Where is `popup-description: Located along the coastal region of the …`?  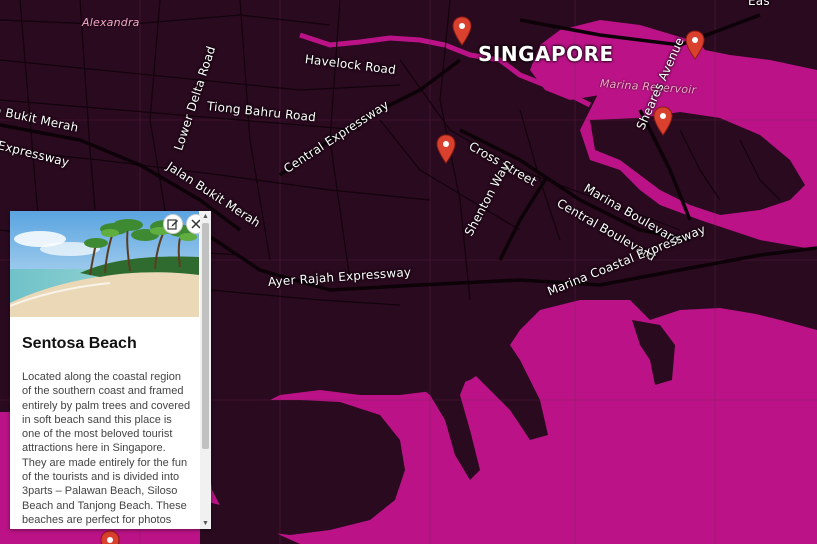
popup-description: Located along the coastal region of the … is located at coordinates (106, 450).